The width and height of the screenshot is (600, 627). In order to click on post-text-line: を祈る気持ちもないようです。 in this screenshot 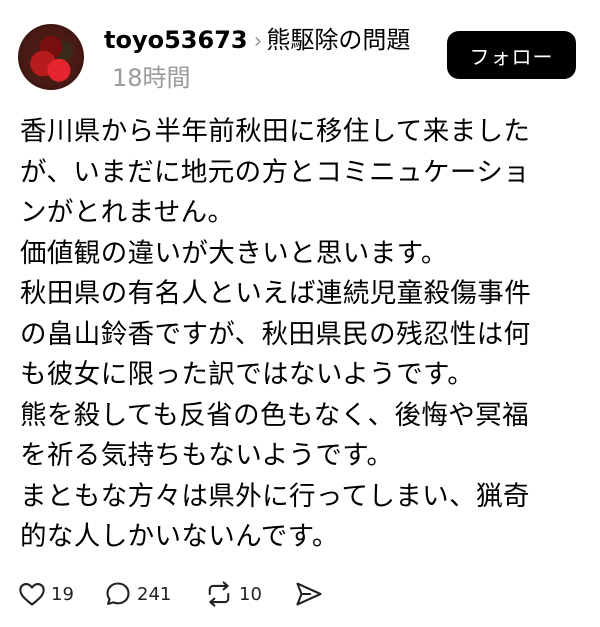, I will do `click(207, 455)`.